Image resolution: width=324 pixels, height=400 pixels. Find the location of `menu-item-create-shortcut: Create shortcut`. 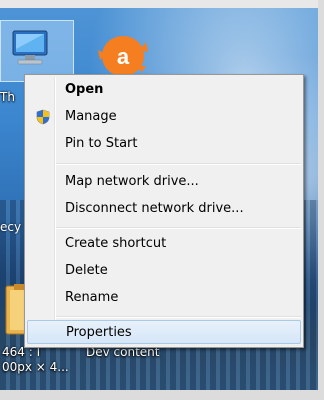

menu-item-create-shortcut: Create shortcut is located at coordinates (164, 244).